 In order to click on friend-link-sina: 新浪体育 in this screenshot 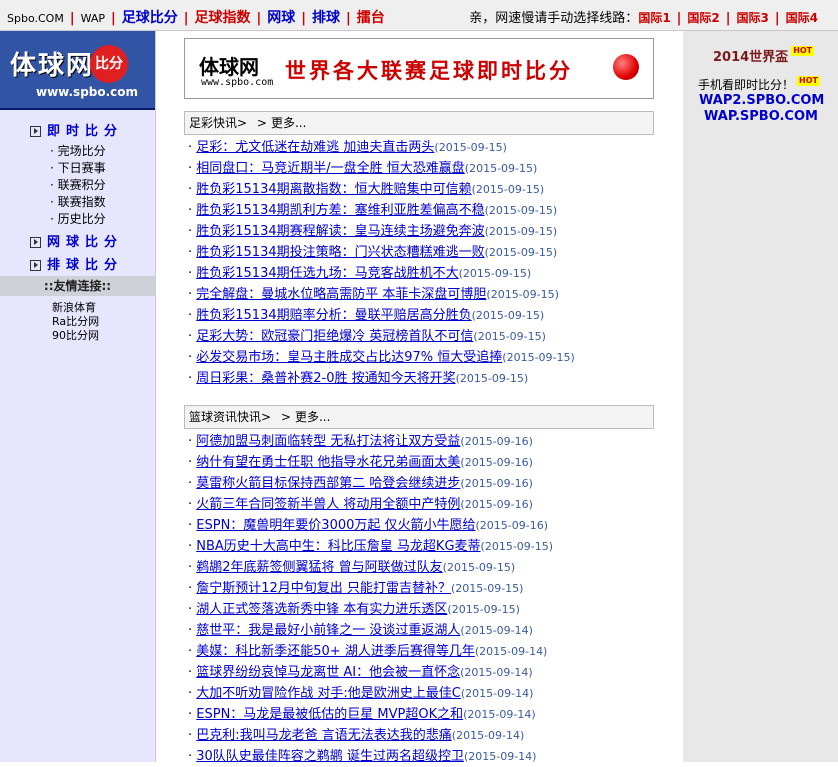, I will do `click(74, 307)`.